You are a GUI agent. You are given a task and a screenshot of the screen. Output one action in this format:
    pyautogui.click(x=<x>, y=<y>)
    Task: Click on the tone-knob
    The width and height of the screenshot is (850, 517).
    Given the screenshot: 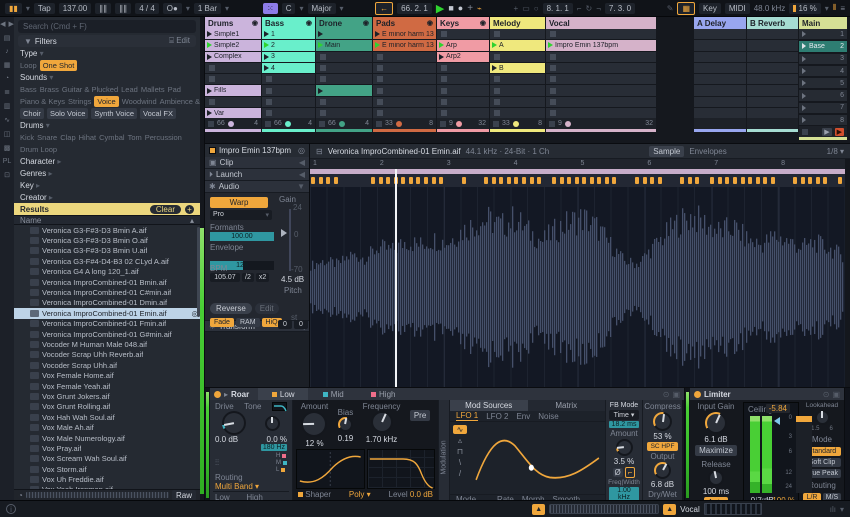 What is the action you would take?
    pyautogui.click(x=272, y=423)
    